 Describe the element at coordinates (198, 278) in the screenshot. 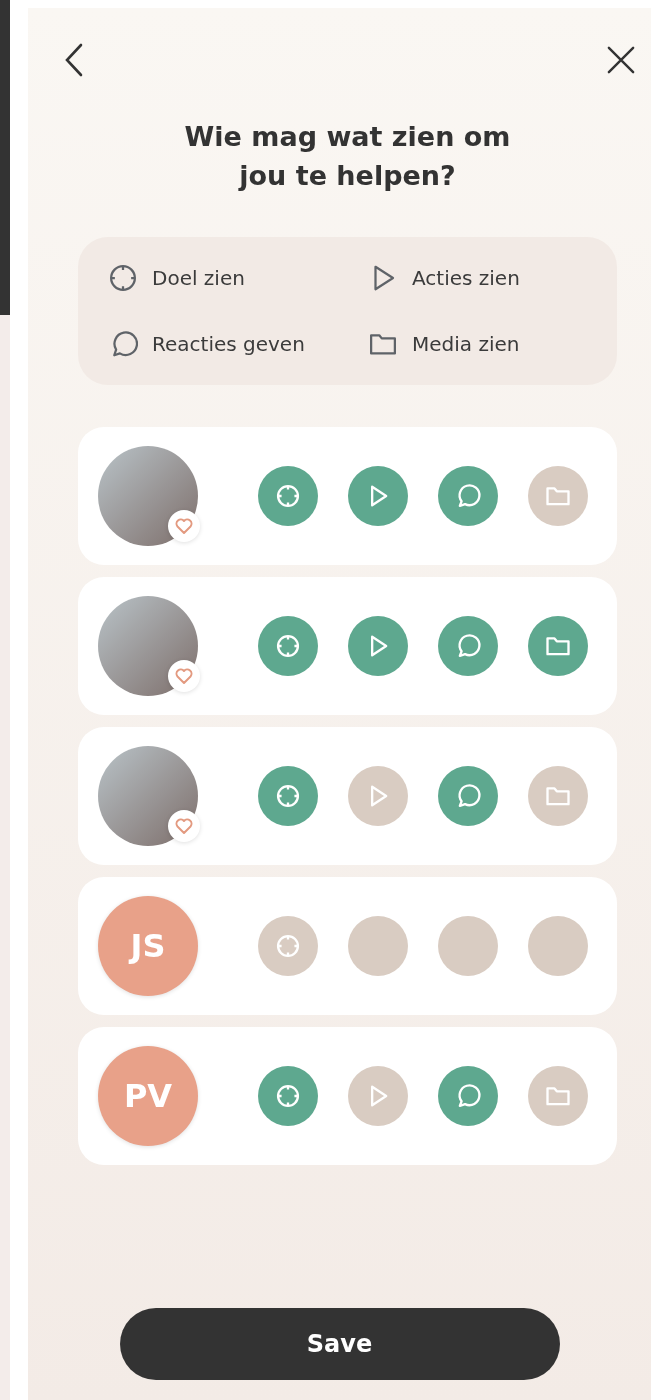

I see `legend-label: Doel zien` at that location.